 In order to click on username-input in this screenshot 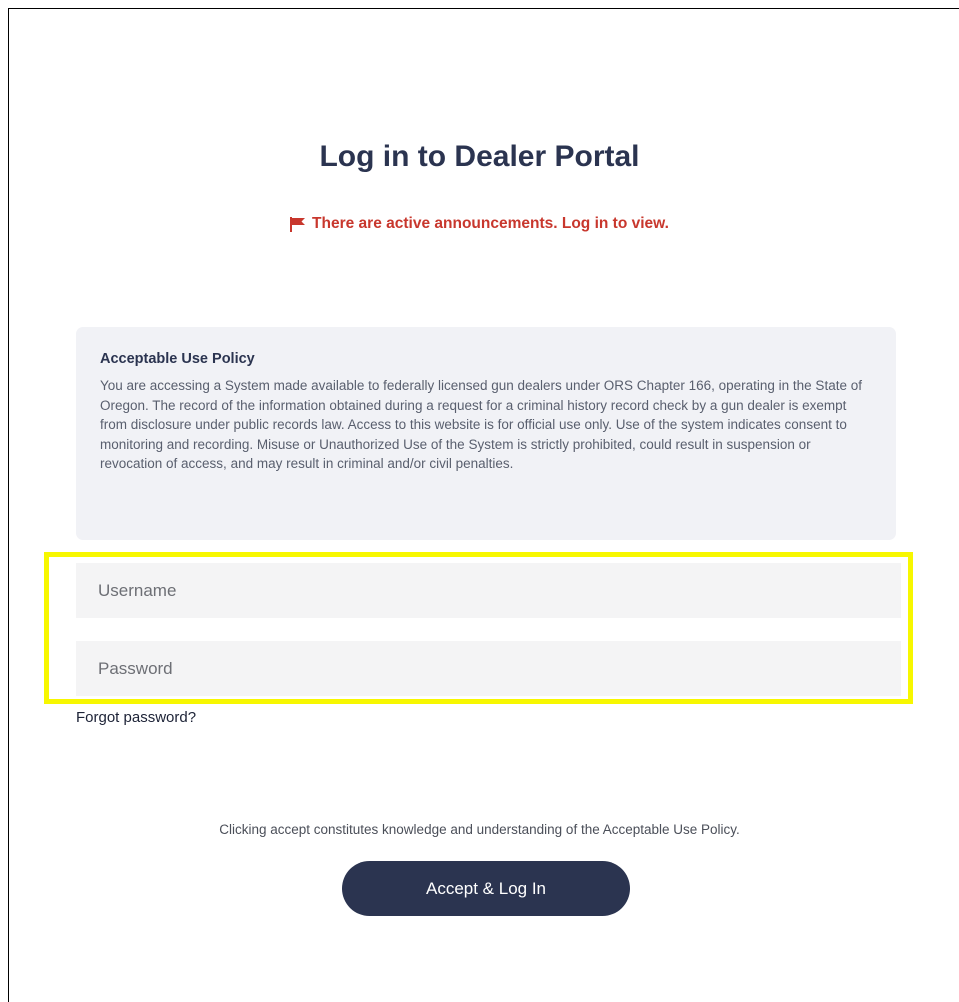, I will do `click(488, 590)`.